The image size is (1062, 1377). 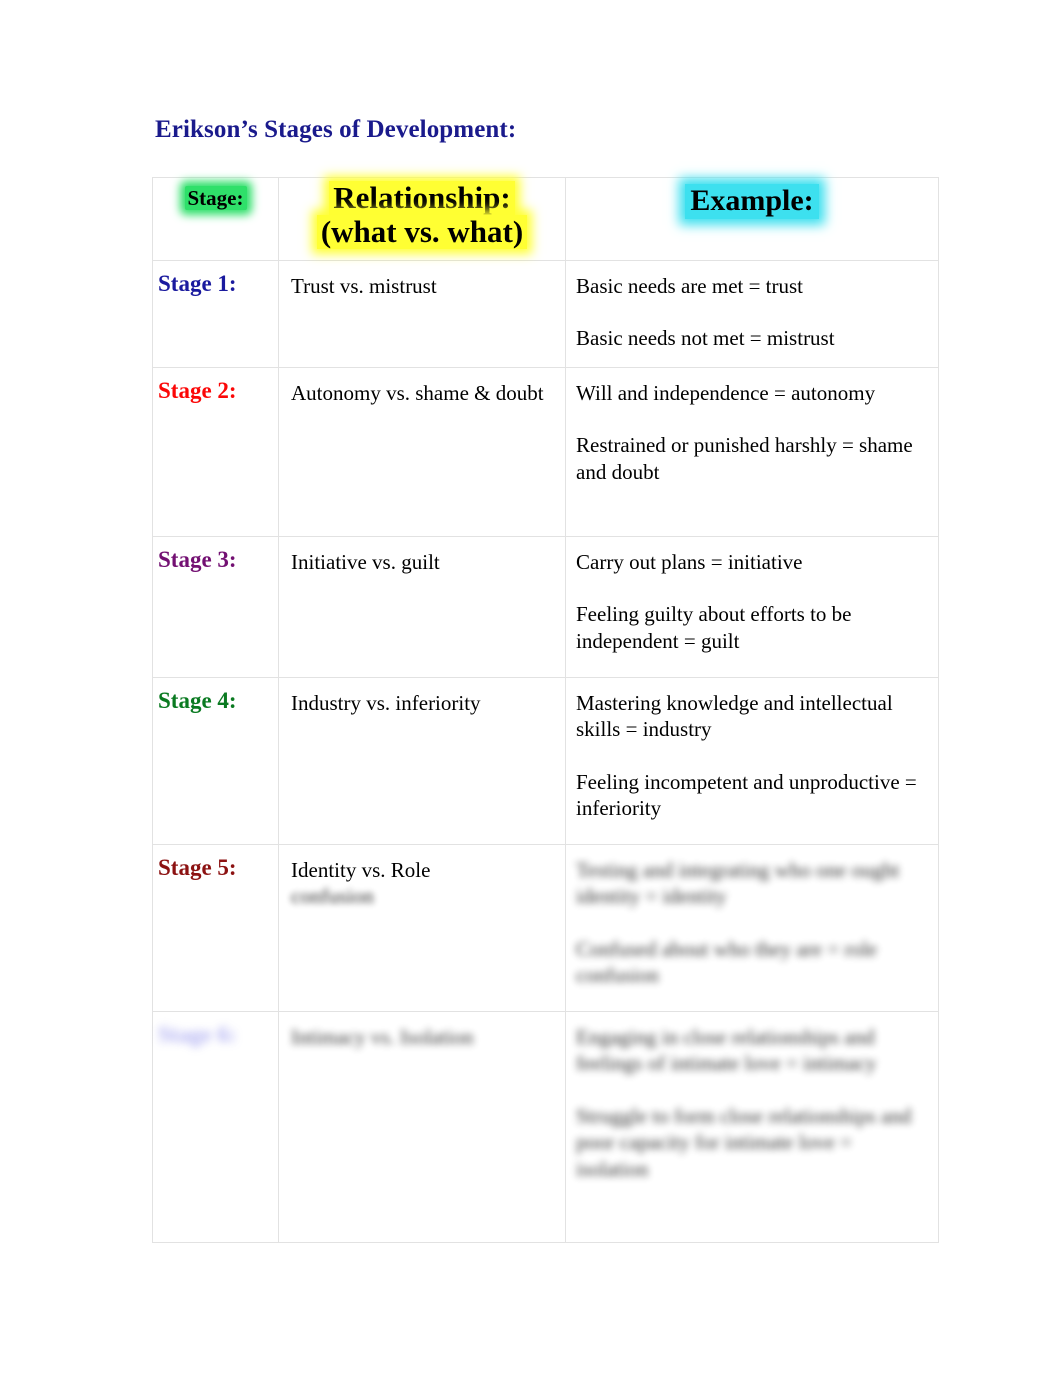 What do you see at coordinates (215, 607) in the screenshot?
I see `stage-cell: Stage 3:` at bounding box center [215, 607].